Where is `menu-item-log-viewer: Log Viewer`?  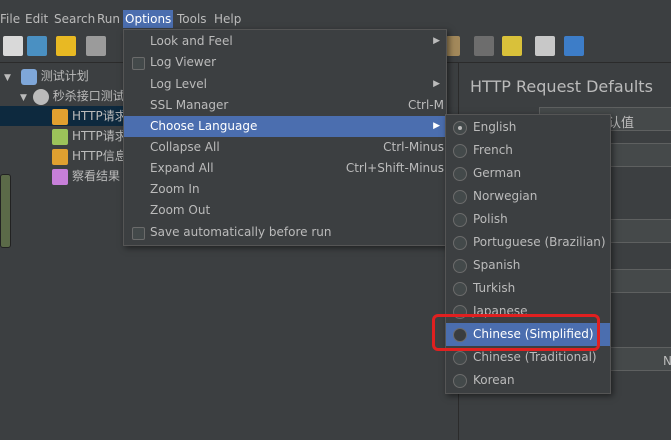 menu-item-log-viewer: Log Viewer is located at coordinates (285, 62).